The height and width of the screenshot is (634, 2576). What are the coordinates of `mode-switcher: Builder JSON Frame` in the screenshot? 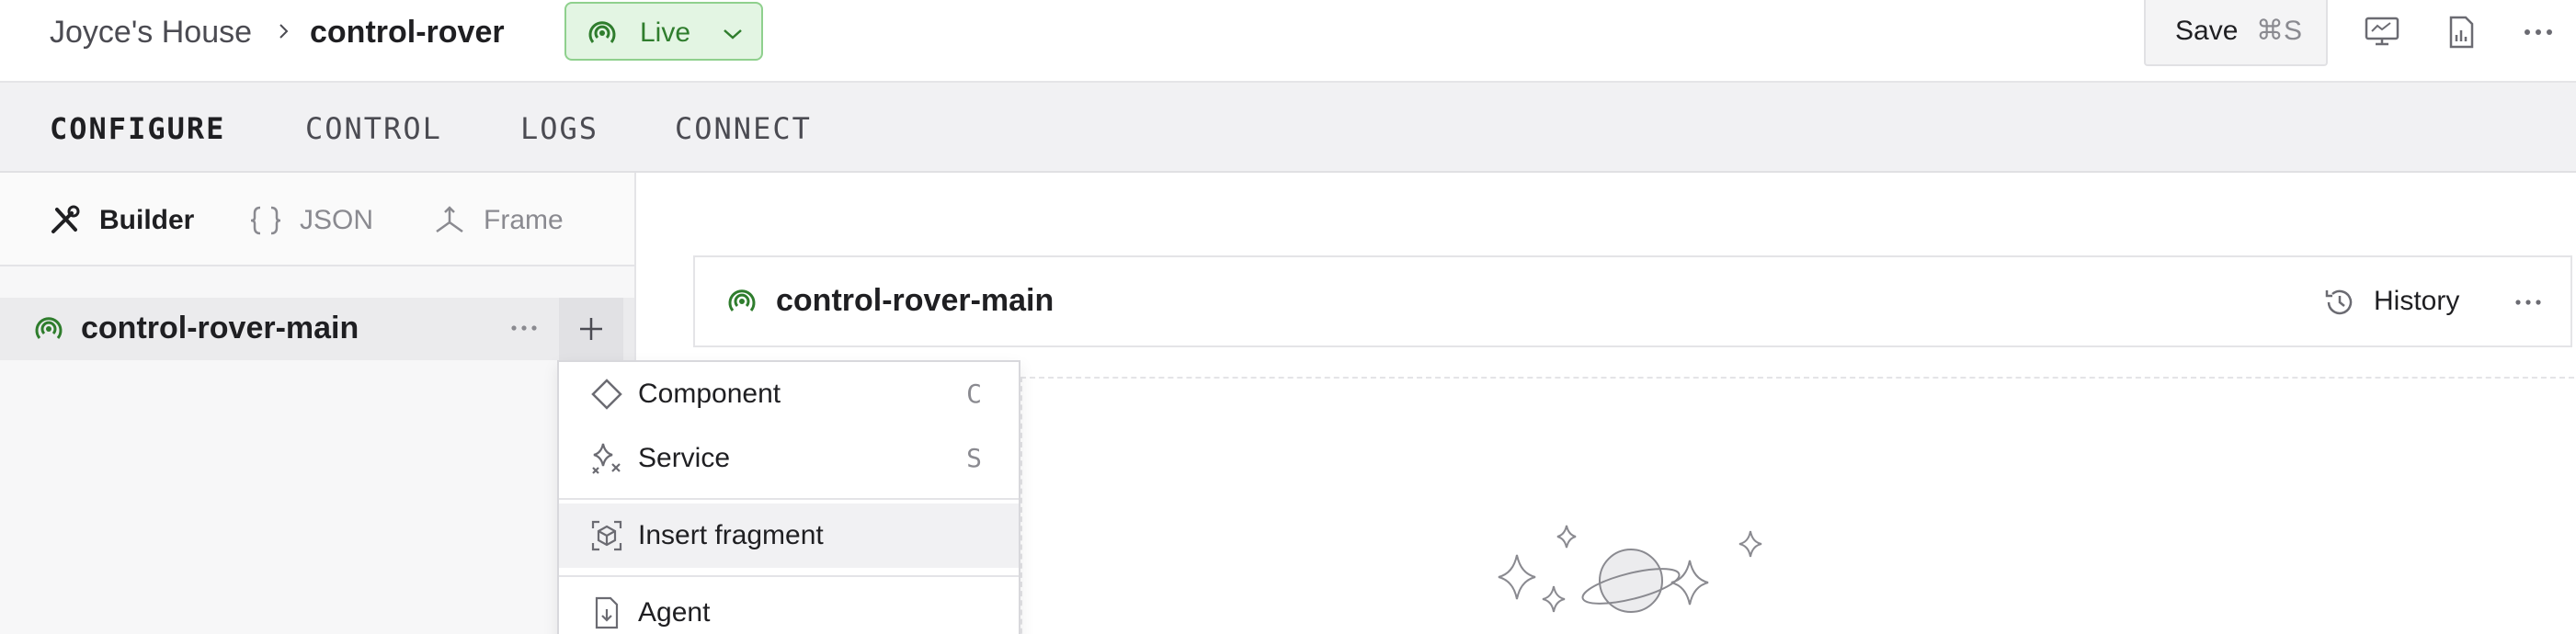 It's located at (317, 219).